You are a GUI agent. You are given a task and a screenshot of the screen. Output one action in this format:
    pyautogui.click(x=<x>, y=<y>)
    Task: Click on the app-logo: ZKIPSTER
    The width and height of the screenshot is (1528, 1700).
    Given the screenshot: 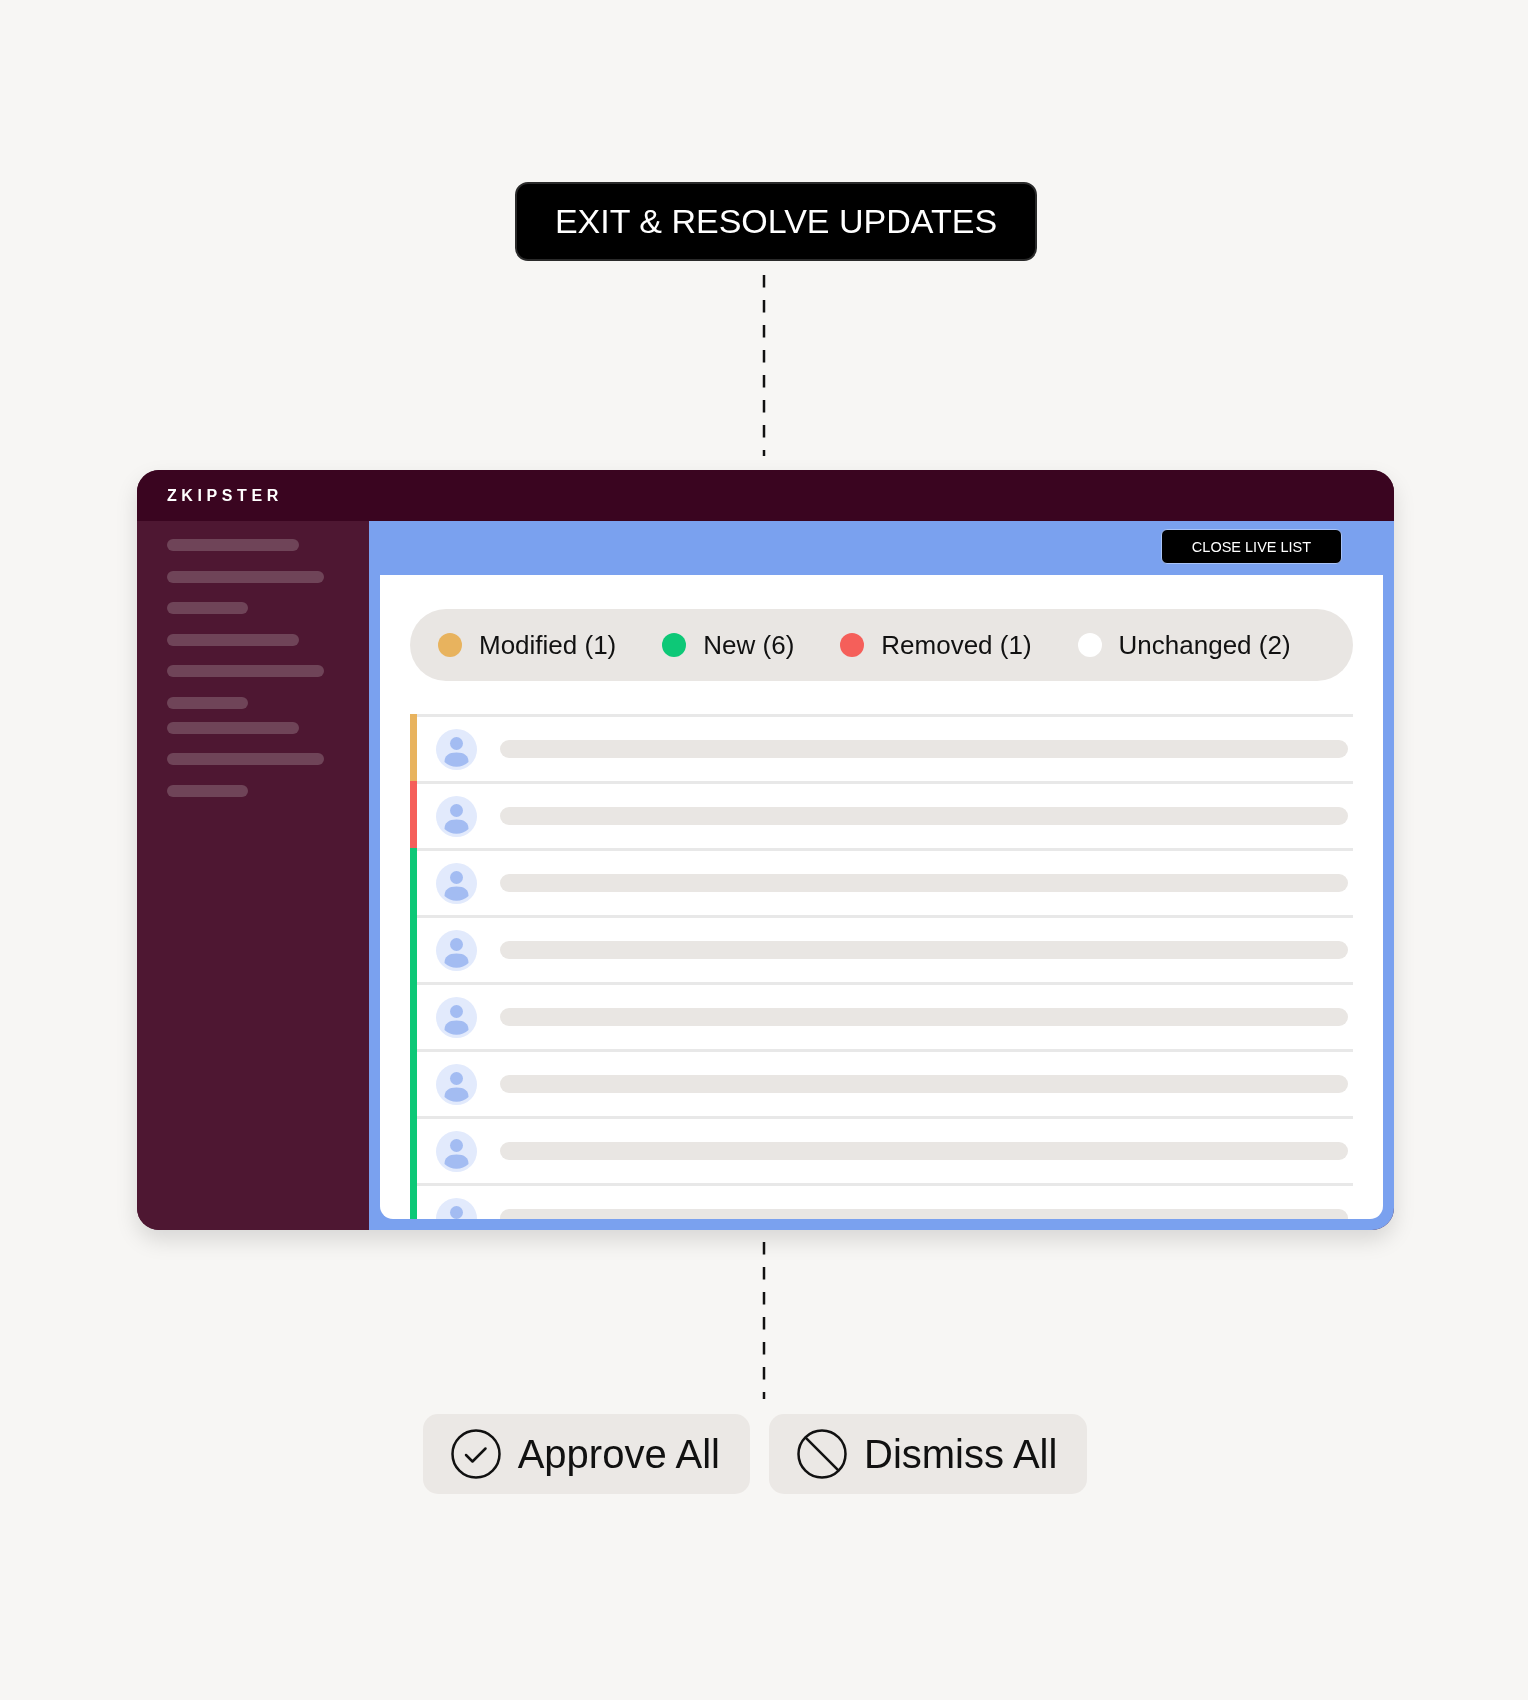 What is the action you would take?
    pyautogui.click(x=225, y=495)
    